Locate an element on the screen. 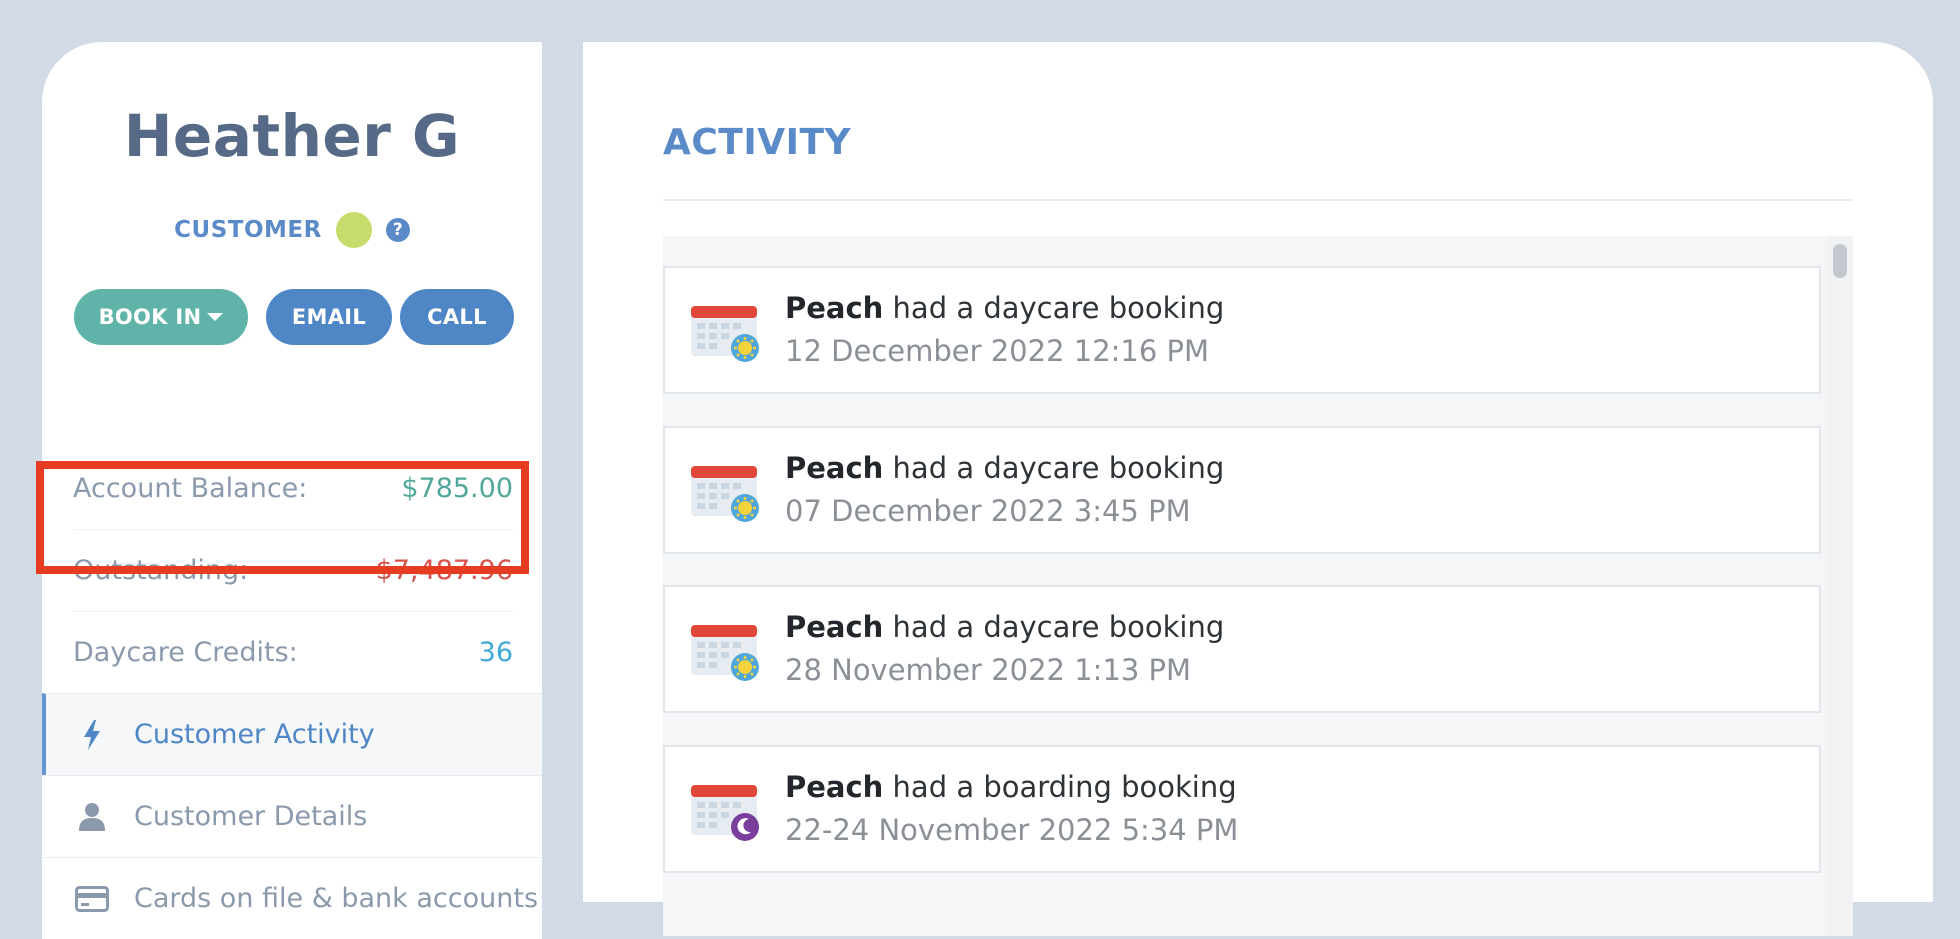 Image resolution: width=1960 pixels, height=939 pixels. activity-title: ACTIVITY is located at coordinates (757, 142).